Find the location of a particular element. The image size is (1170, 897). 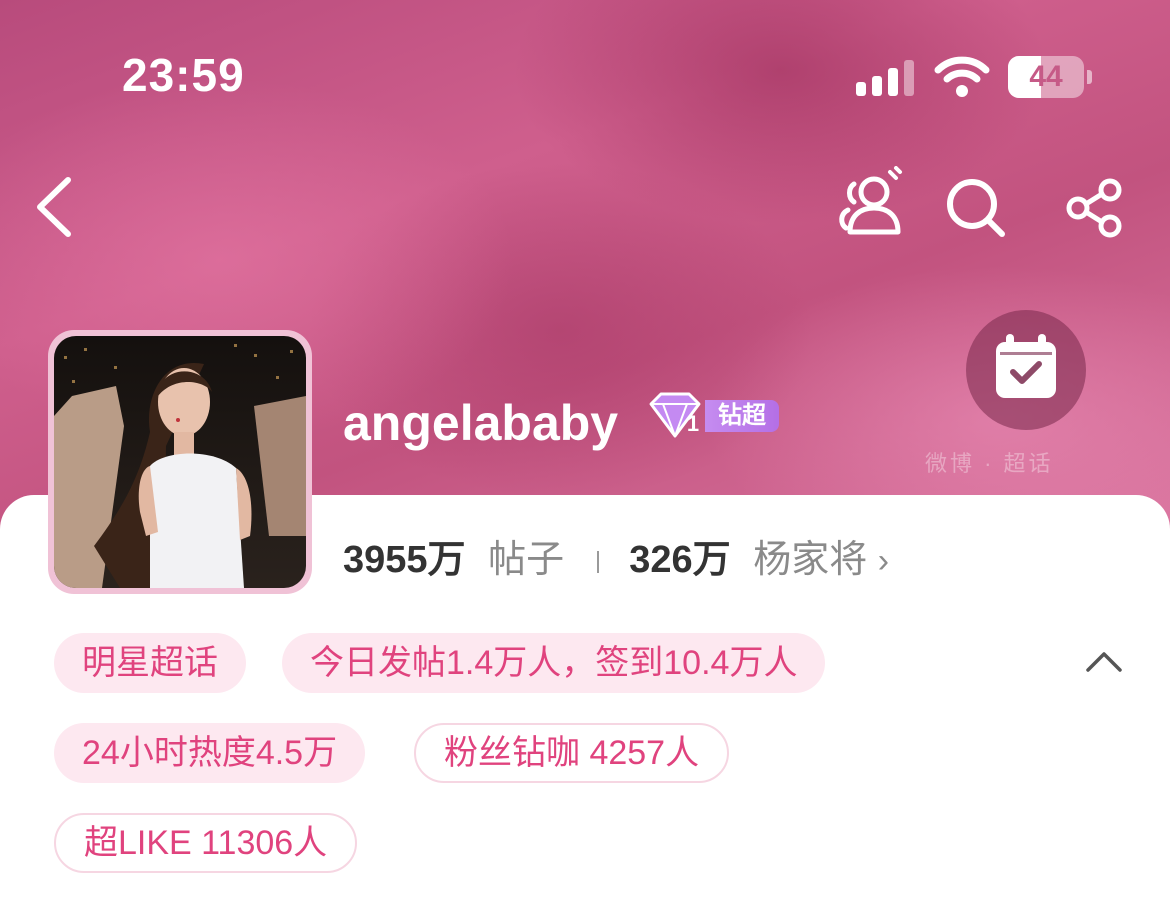

posts-label: 帖子 is located at coordinates (526, 560).